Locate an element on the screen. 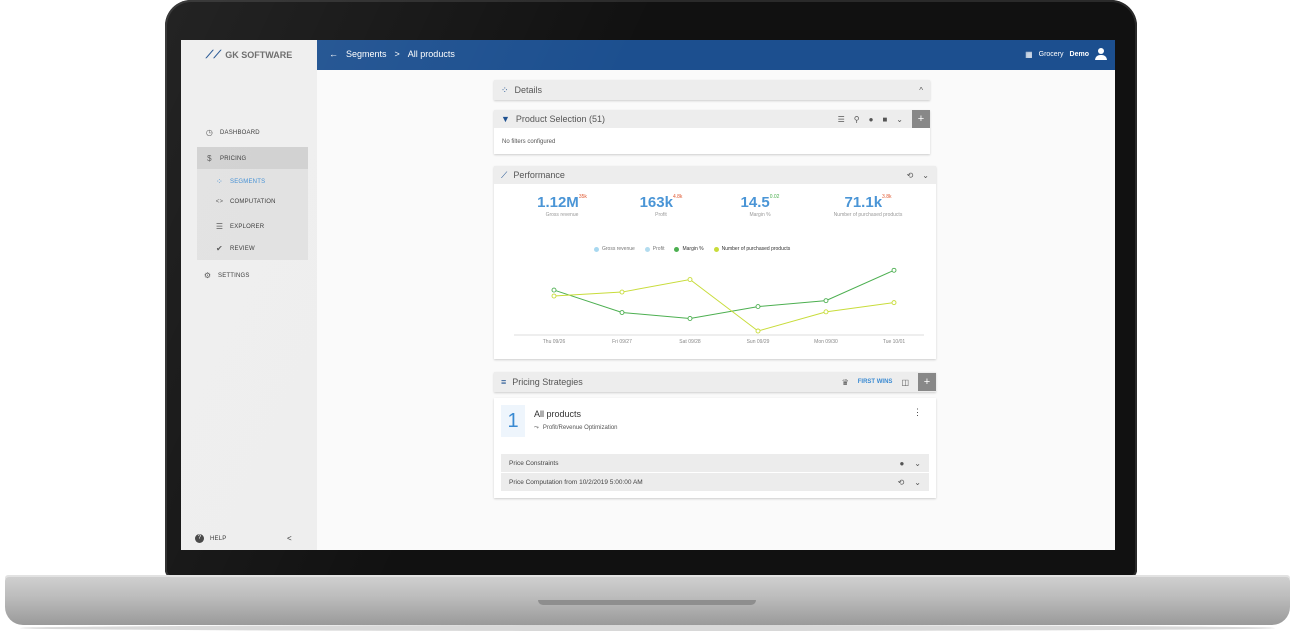 This screenshot has height=634, width=1295. details-header: ⁘ Details ^ is located at coordinates (712, 90).